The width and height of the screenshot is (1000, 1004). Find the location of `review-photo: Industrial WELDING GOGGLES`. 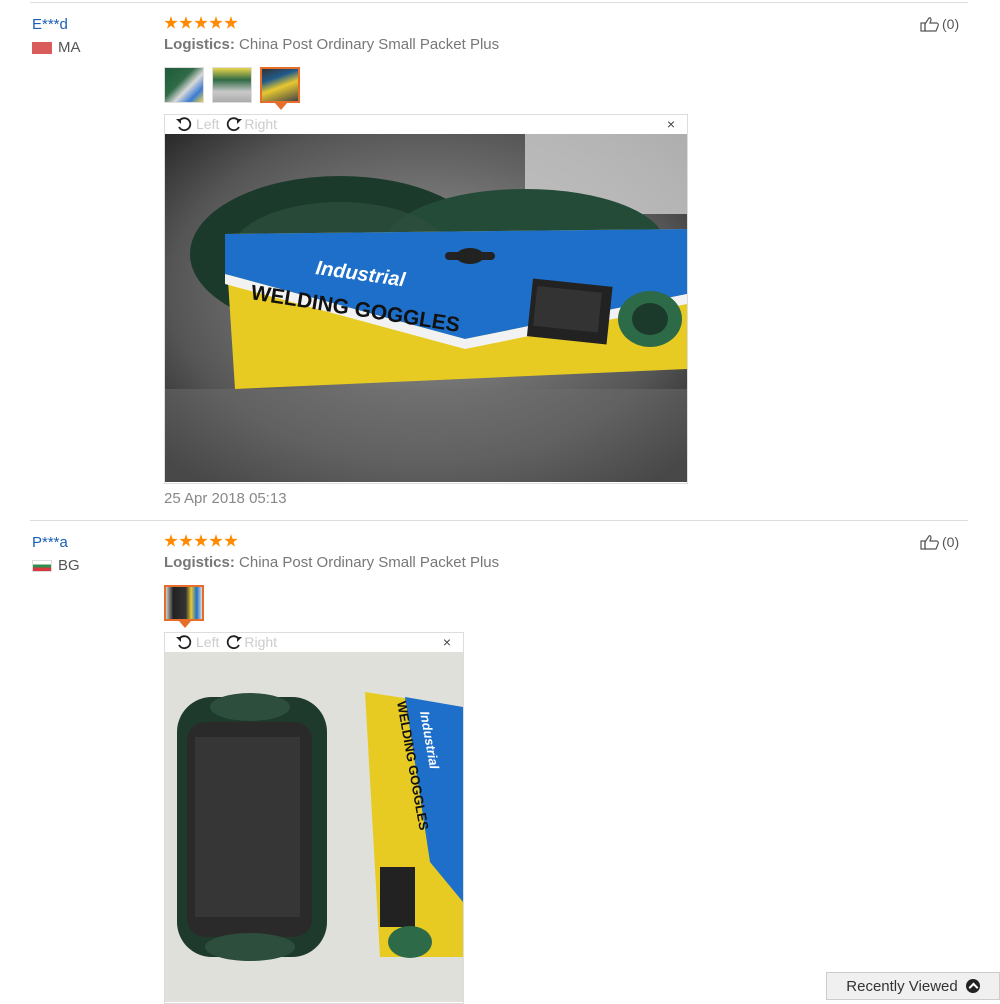

review-photo: Industrial WELDING GOGGLES is located at coordinates (314, 827).